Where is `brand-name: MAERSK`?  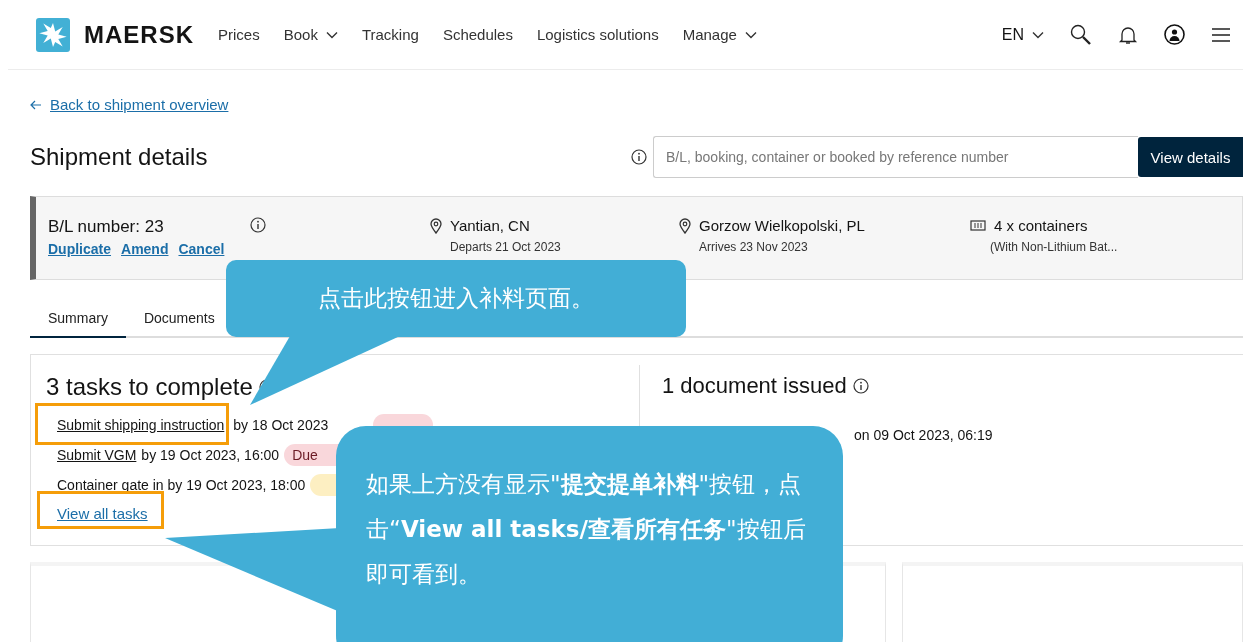 brand-name: MAERSK is located at coordinates (139, 34).